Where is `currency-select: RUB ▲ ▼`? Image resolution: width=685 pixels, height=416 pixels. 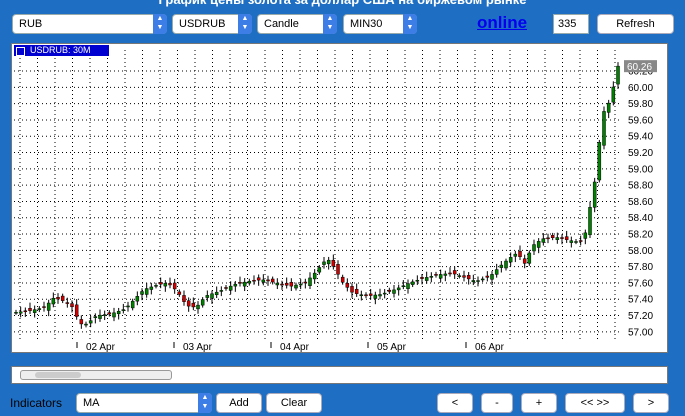
currency-select: RUB ▲ ▼ is located at coordinates (89, 24).